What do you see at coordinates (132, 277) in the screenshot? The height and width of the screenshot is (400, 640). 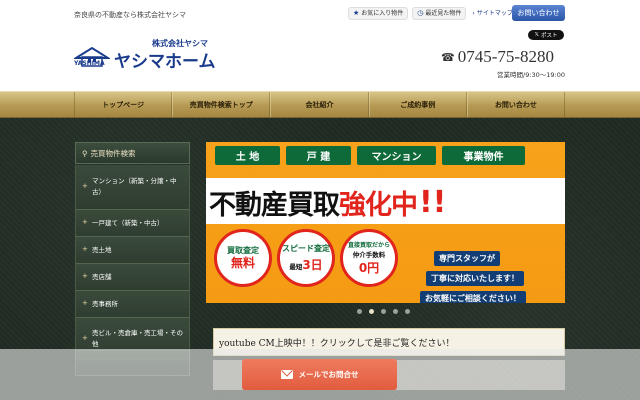 I see `sidebar-item-store: 売店舗` at bounding box center [132, 277].